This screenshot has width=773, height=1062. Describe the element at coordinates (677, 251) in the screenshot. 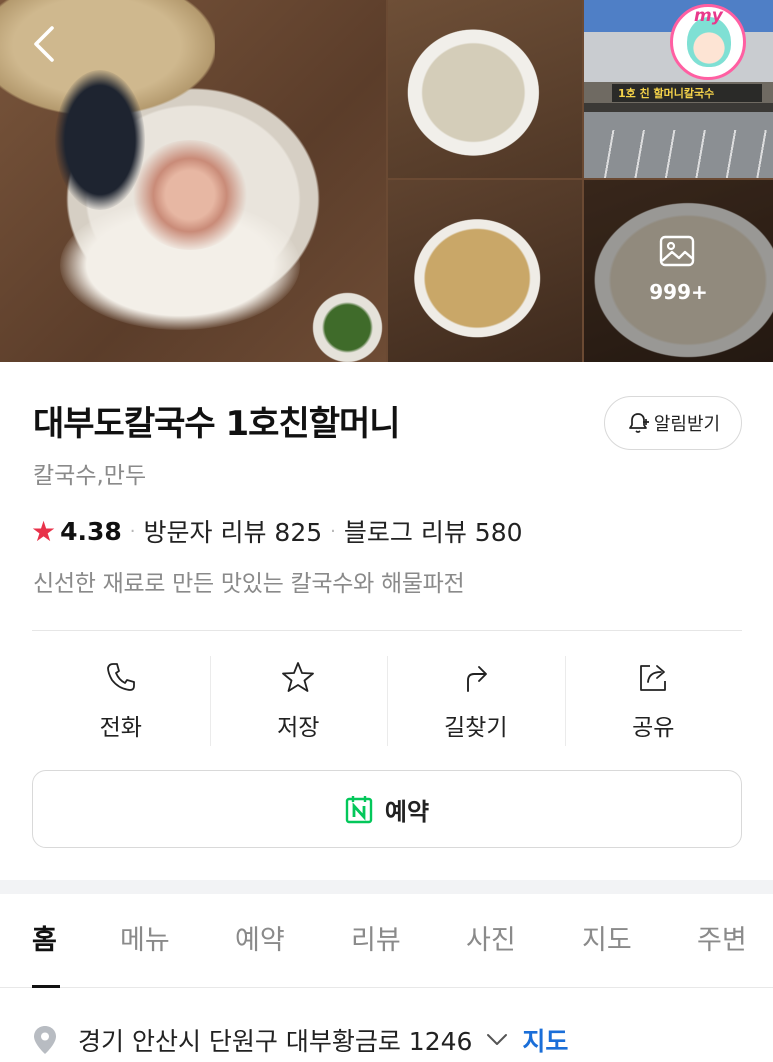

I see `image-gallery-icon` at that location.